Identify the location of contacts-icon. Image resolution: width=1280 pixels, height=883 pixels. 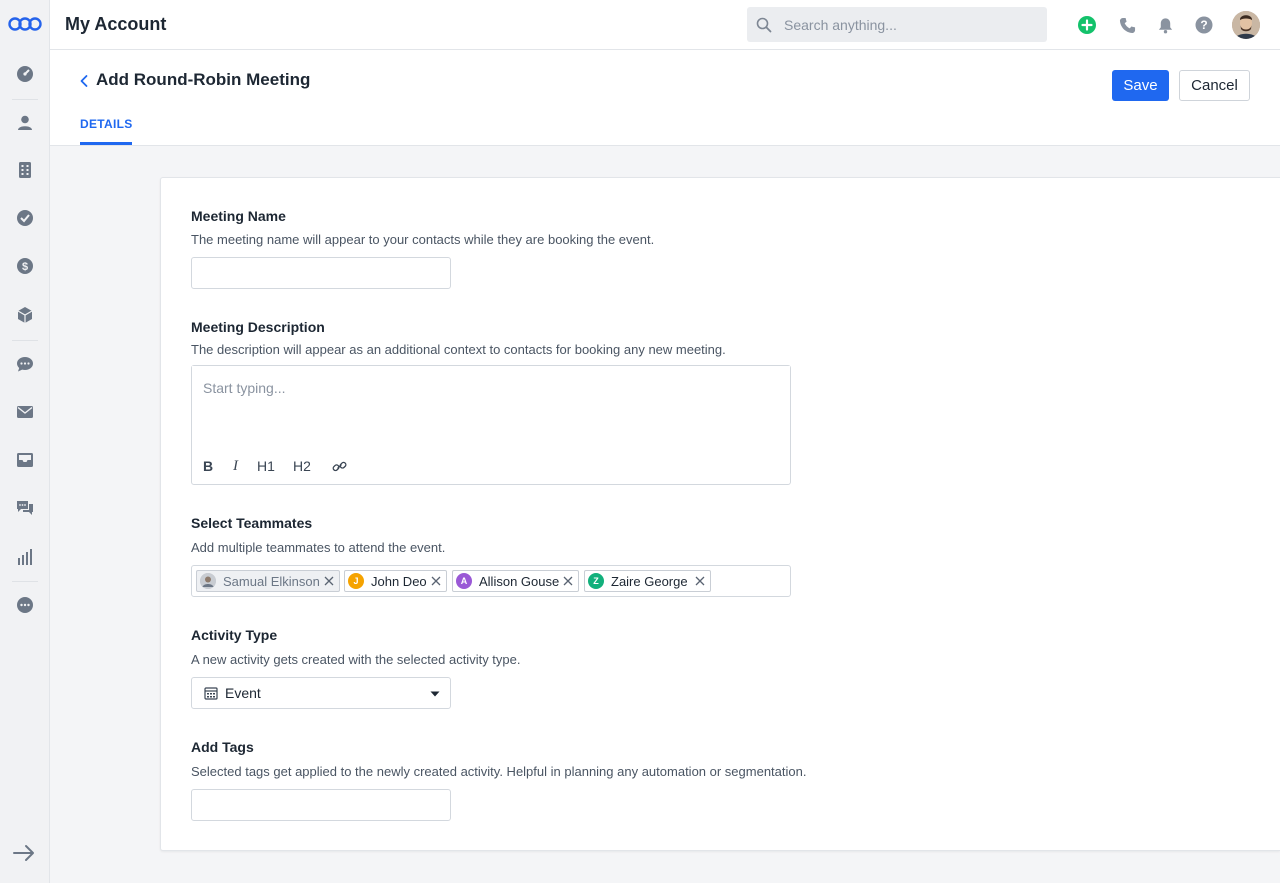
(24, 122).